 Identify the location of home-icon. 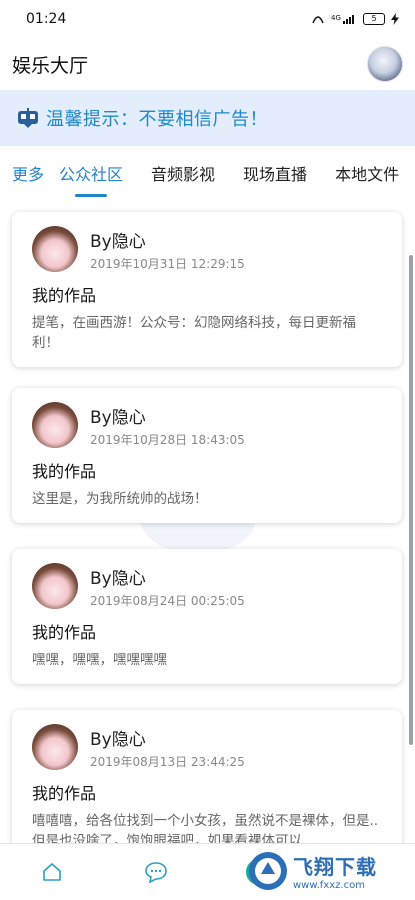
(52, 872).